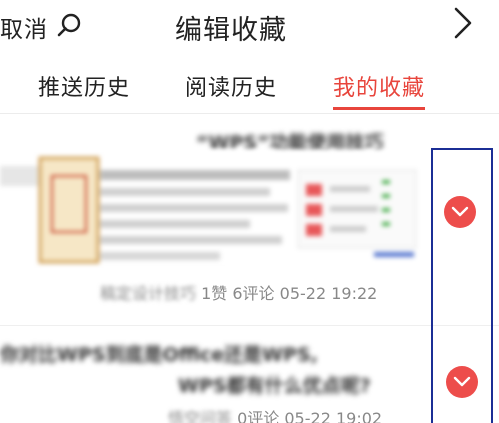 This screenshot has height=423, width=499. I want to click on tab-push-history: 推送历史, so click(84, 86).